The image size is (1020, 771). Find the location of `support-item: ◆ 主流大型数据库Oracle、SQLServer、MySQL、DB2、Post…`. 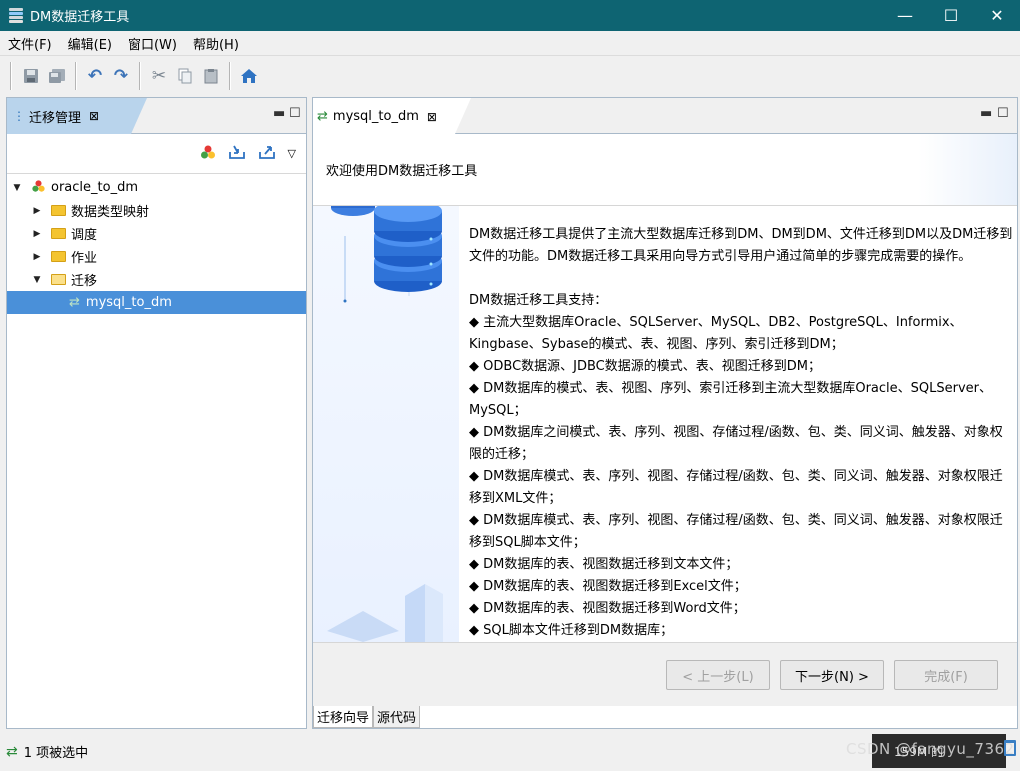

support-item: ◆ 主流大型数据库Oracle、SQLServer、MySQL、DB2、Post… is located at coordinates (716, 333).